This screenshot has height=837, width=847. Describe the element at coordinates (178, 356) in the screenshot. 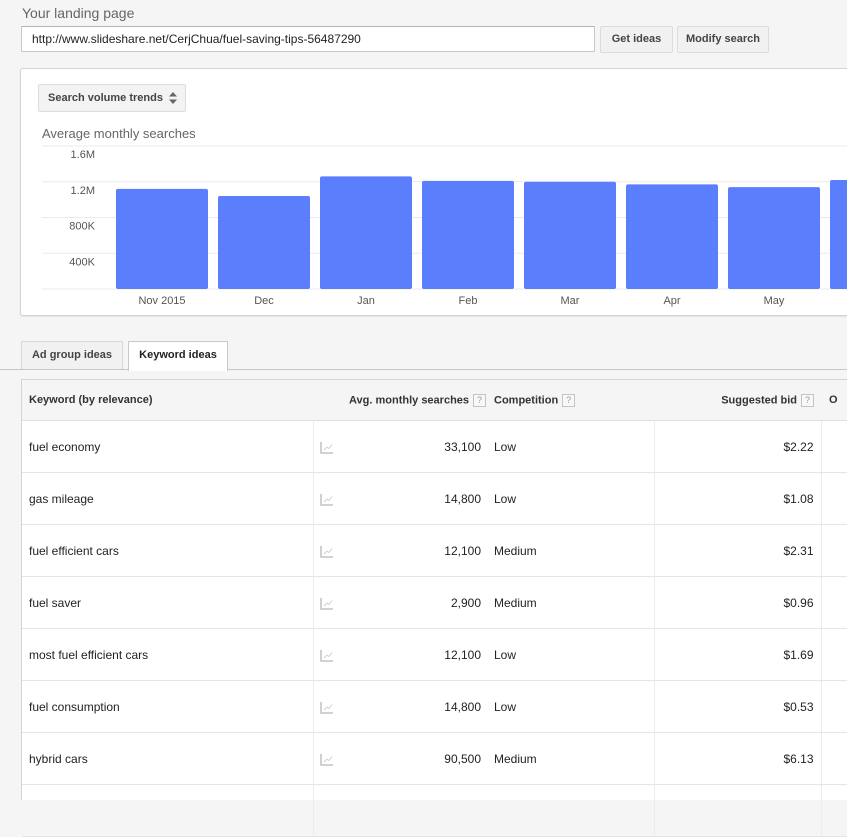

I see `tab-keyword-ideas: Keyword ideas` at that location.